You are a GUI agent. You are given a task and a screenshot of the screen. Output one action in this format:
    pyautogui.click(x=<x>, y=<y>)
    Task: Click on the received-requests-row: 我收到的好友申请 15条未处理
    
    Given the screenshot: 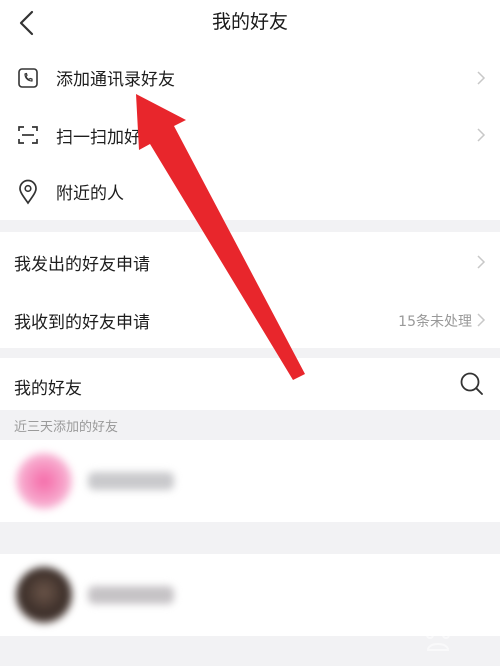 What is the action you would take?
    pyautogui.click(x=250, y=319)
    